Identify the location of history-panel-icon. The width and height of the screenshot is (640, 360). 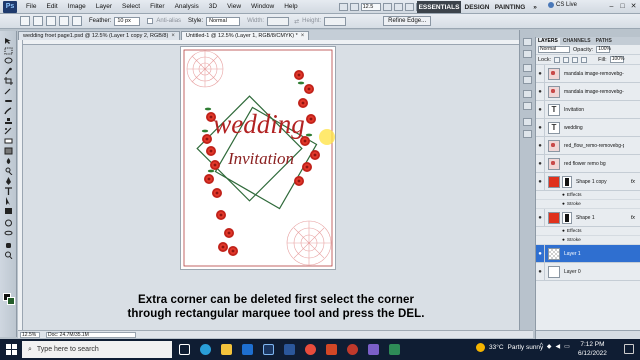
(527, 42).